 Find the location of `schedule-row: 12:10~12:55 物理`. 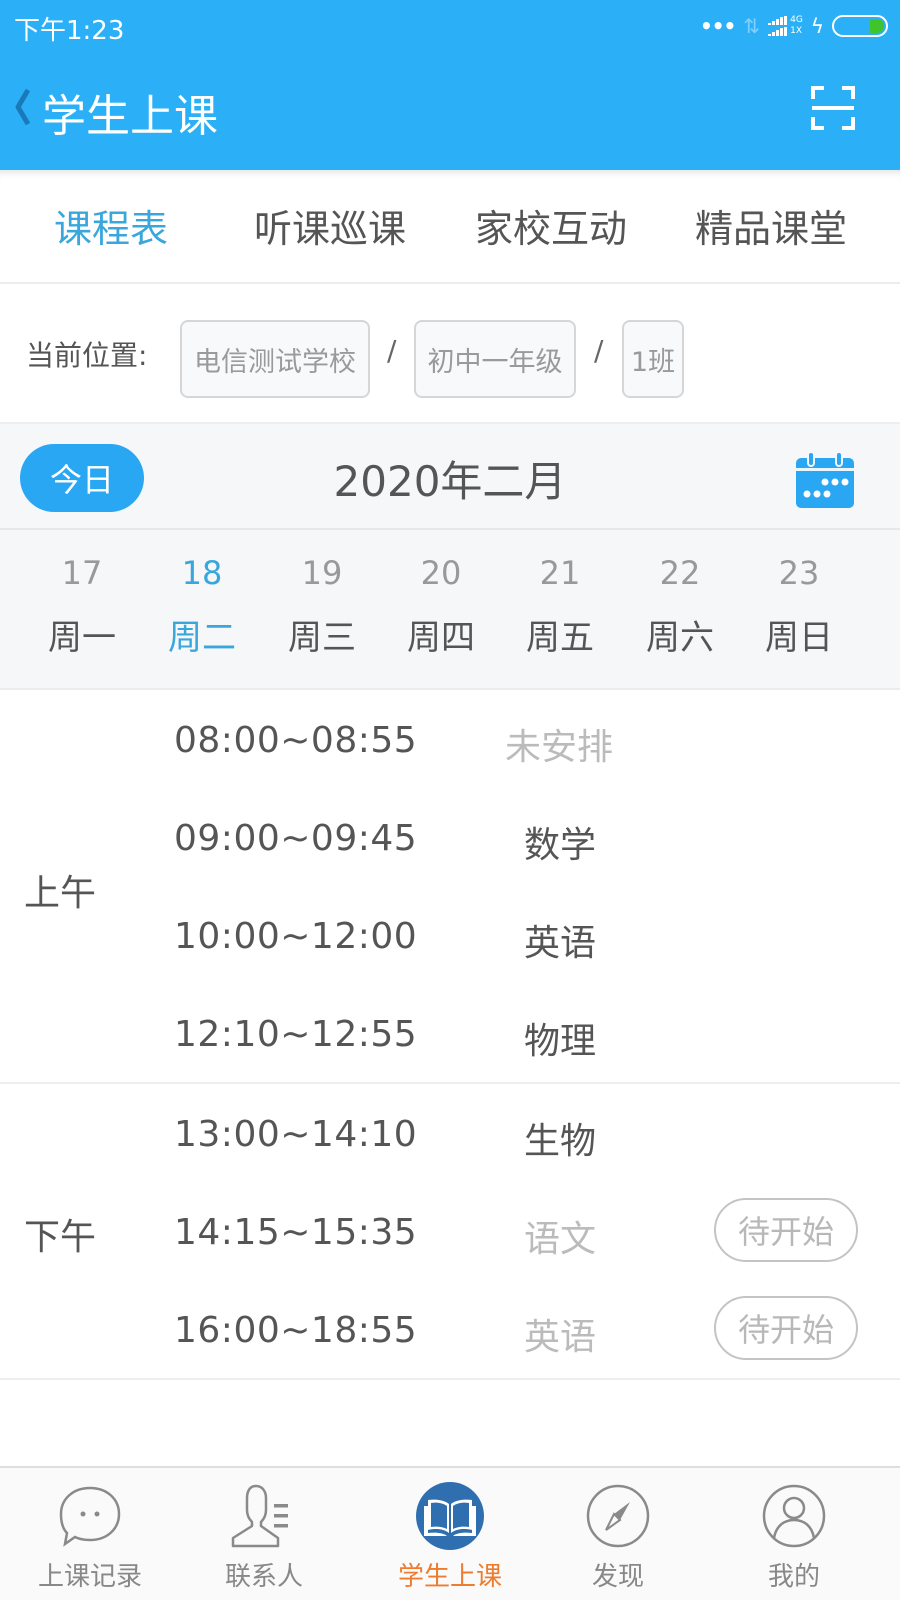

schedule-row: 12:10~12:55 物理 is located at coordinates (450, 1036).